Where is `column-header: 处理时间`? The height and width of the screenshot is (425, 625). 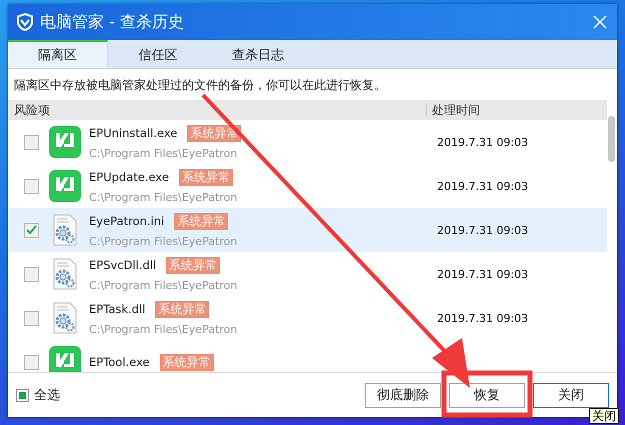
column-header: 处理时间 is located at coordinates (456, 110).